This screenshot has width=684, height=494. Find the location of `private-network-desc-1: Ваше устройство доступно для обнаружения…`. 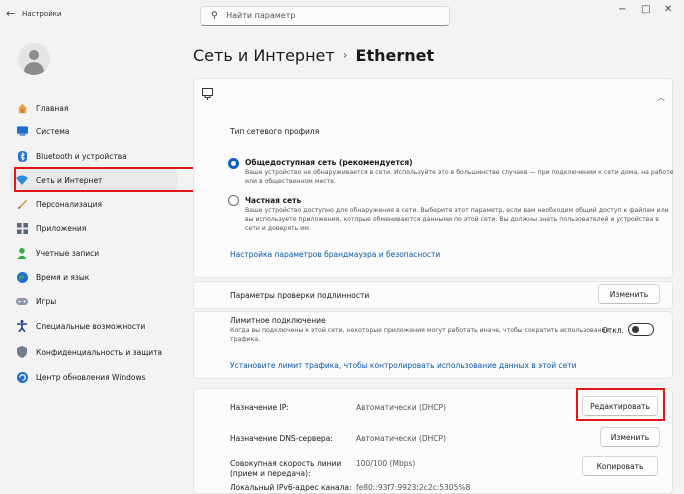

private-network-desc-1: Ваше устройство доступно для обнаружения… is located at coordinates (457, 210).